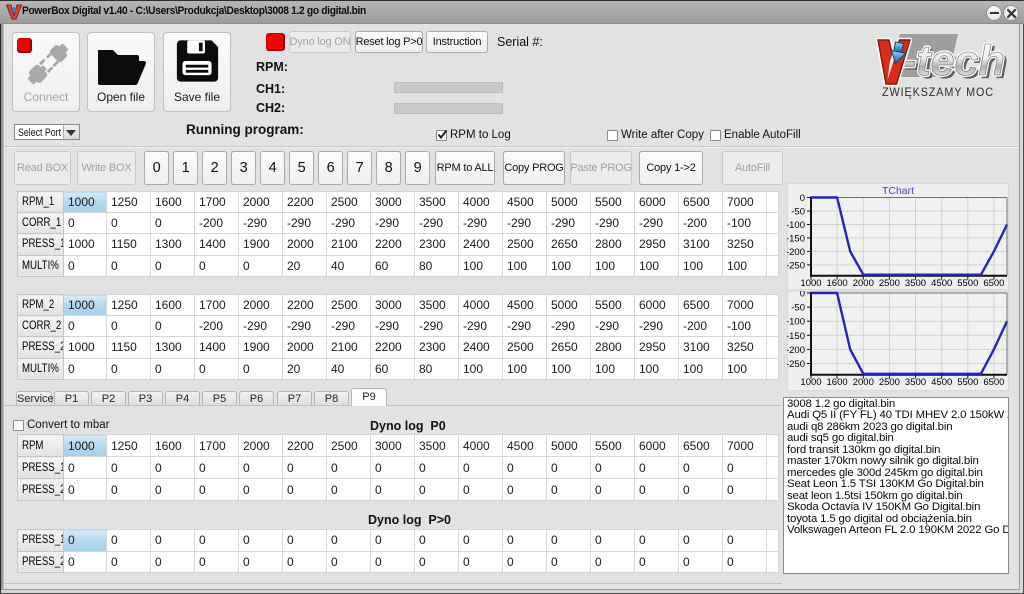 Image resolution: width=1024 pixels, height=594 pixels. I want to click on svg-text: TChart, so click(898, 191).